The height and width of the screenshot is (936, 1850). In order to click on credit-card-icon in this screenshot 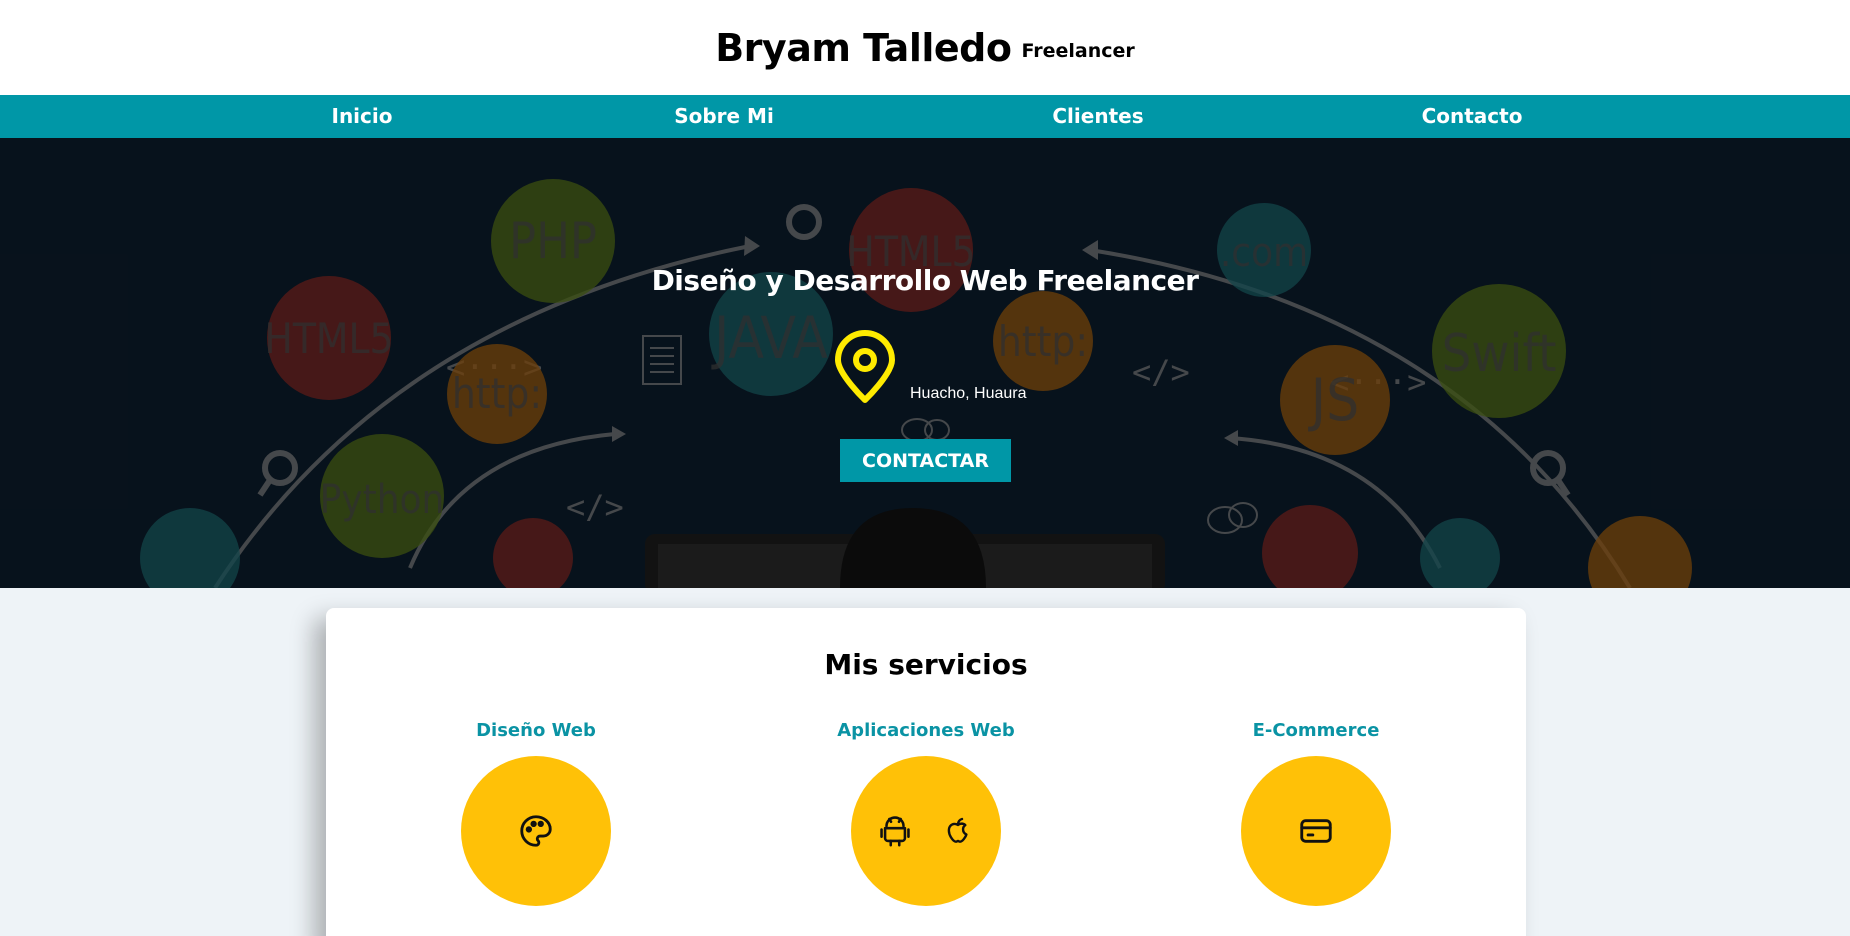, I will do `click(1316, 831)`.